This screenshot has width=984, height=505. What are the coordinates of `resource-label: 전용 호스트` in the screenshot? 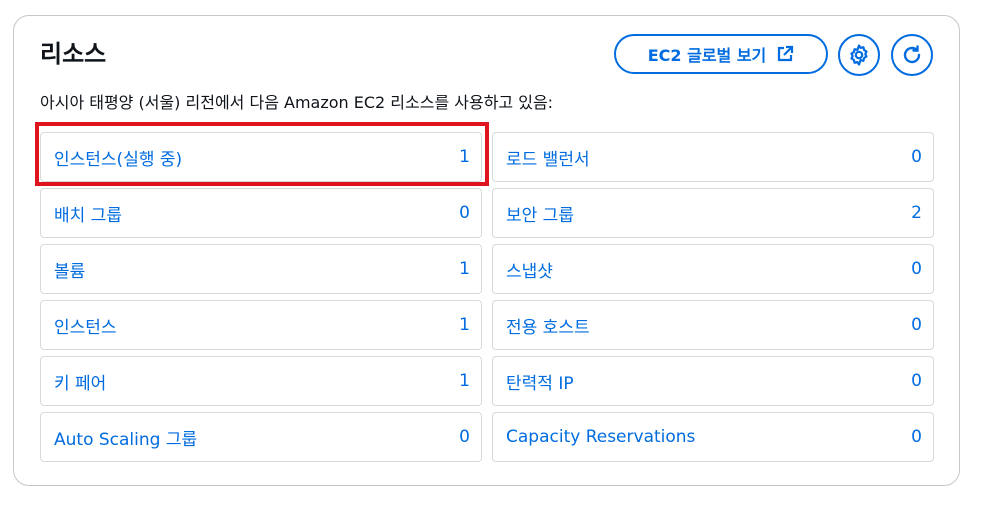 It's located at (548, 327).